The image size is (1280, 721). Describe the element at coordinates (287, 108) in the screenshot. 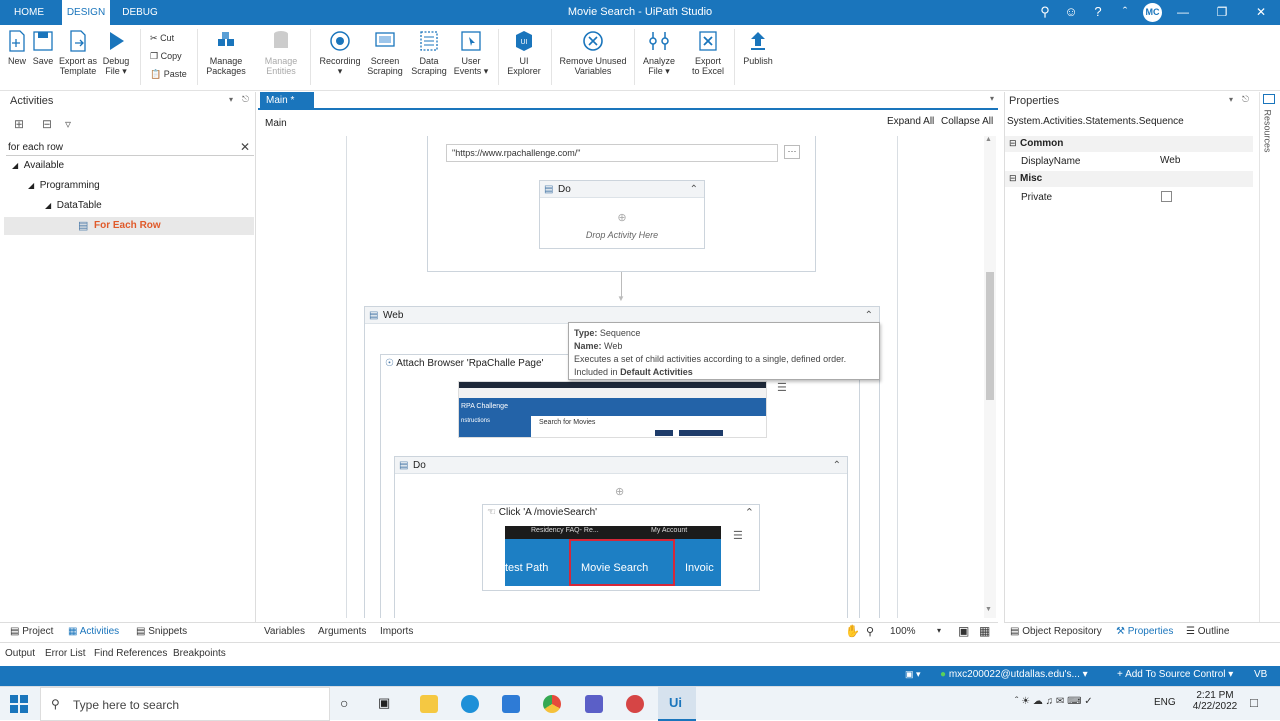

I see `tab-main: Main * ✕` at that location.